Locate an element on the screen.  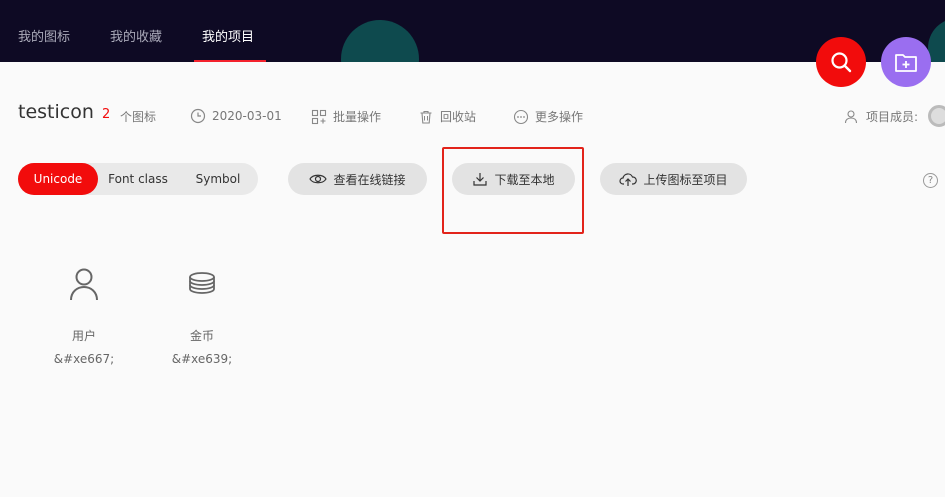
icon-code: &#xe667; is located at coordinates (84, 359).